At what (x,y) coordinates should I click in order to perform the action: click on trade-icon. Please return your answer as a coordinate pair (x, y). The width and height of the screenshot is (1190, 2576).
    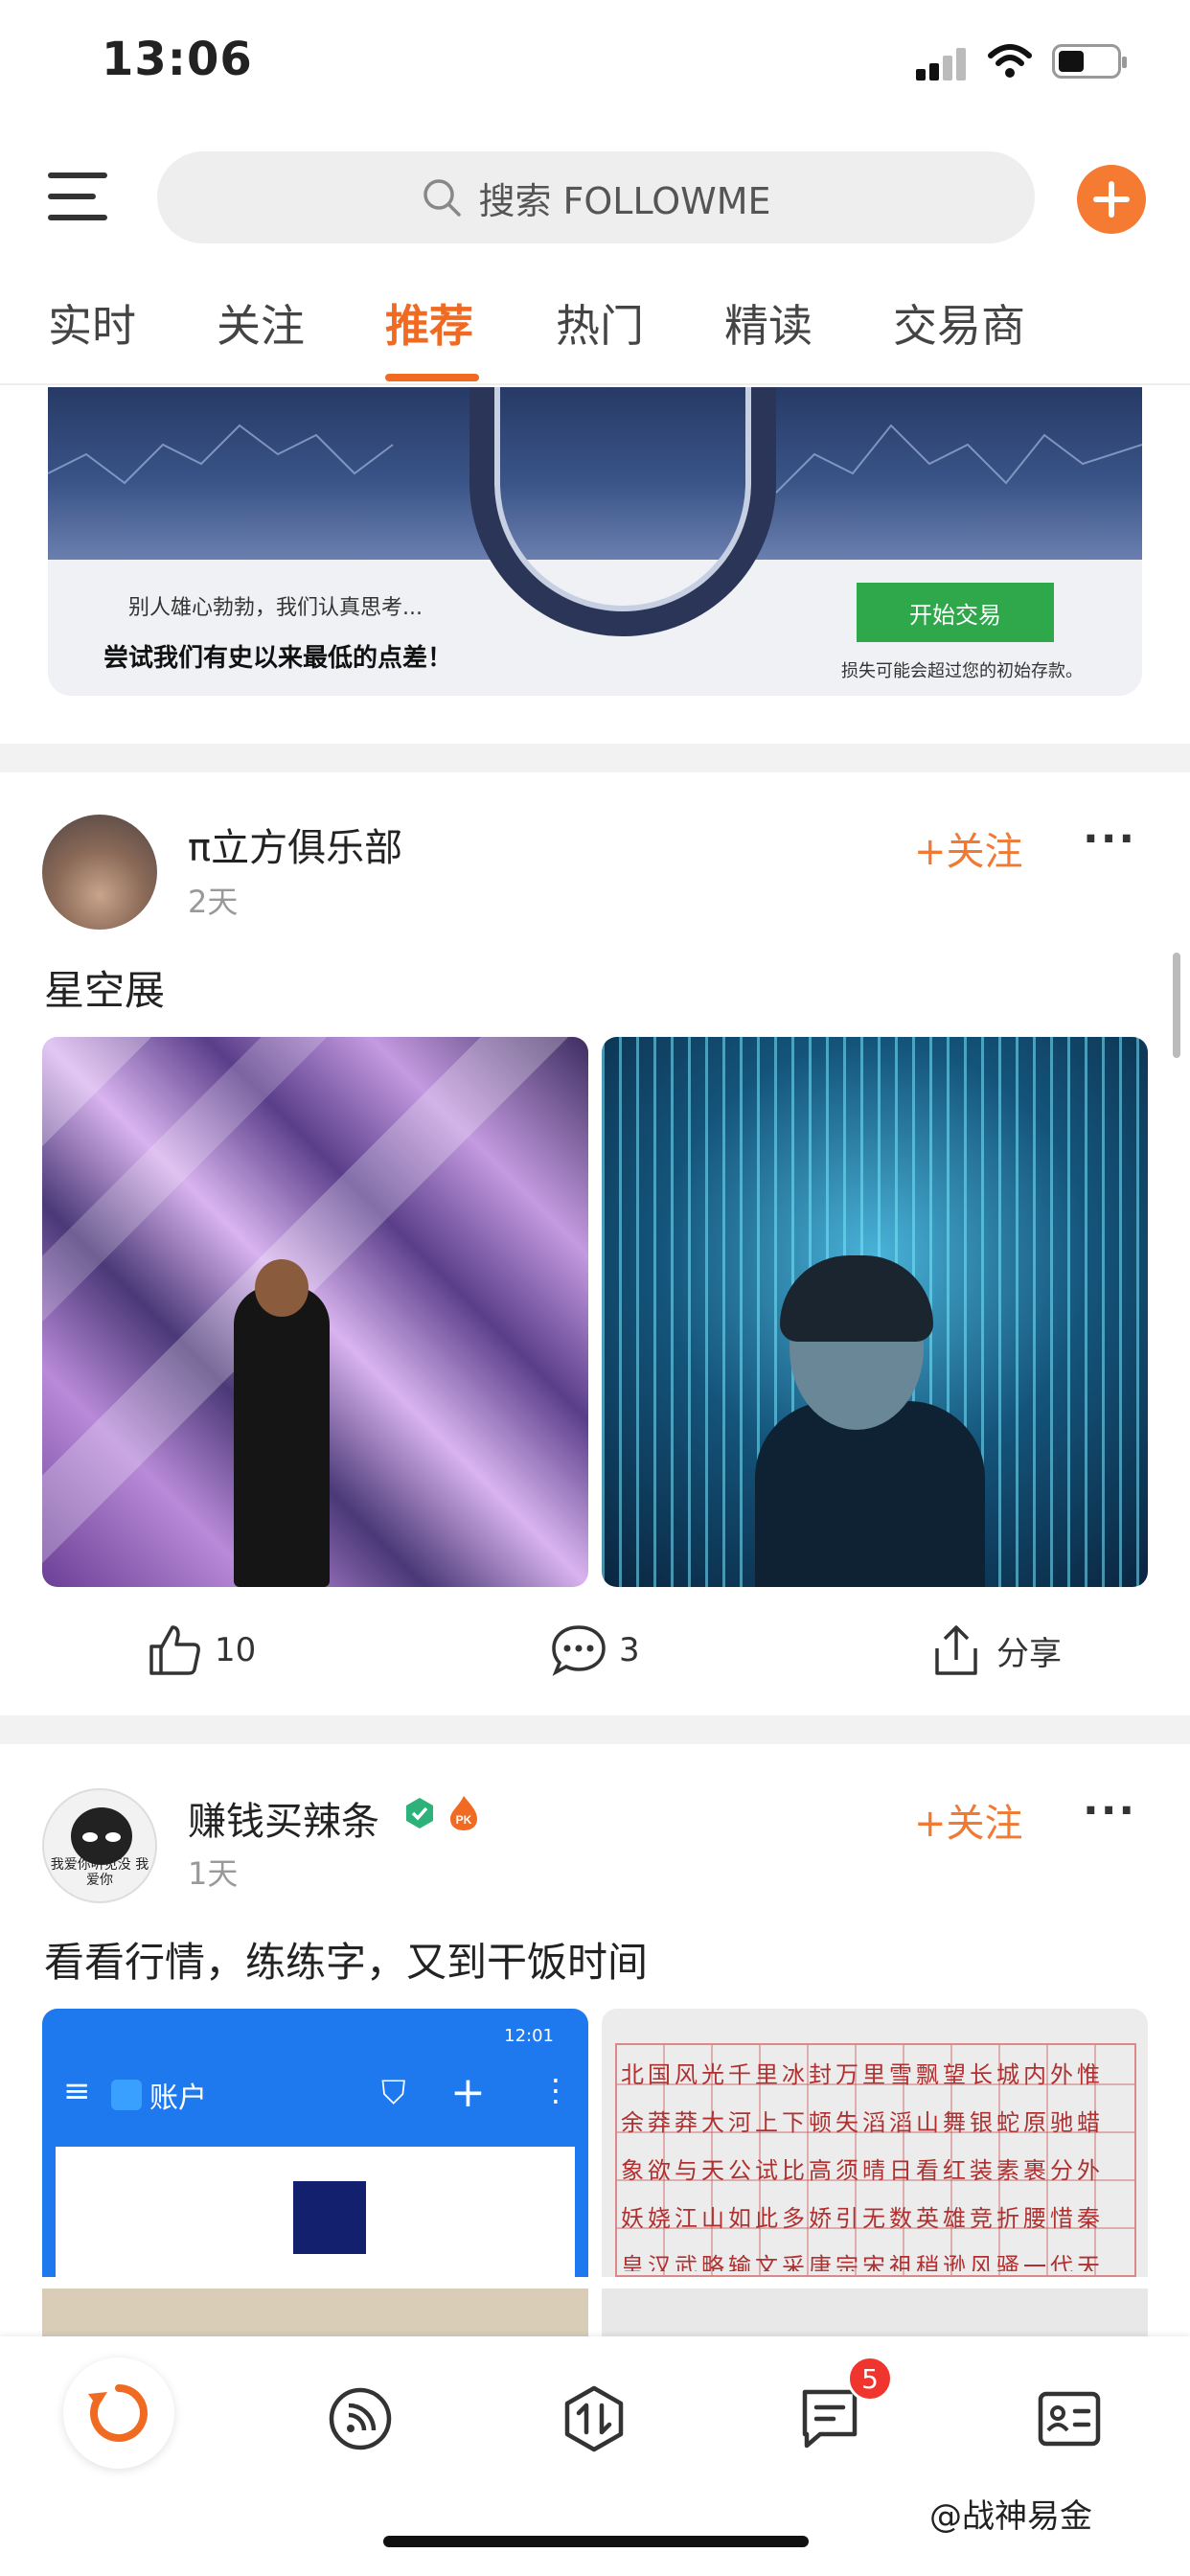
    Looking at the image, I should click on (594, 2418).